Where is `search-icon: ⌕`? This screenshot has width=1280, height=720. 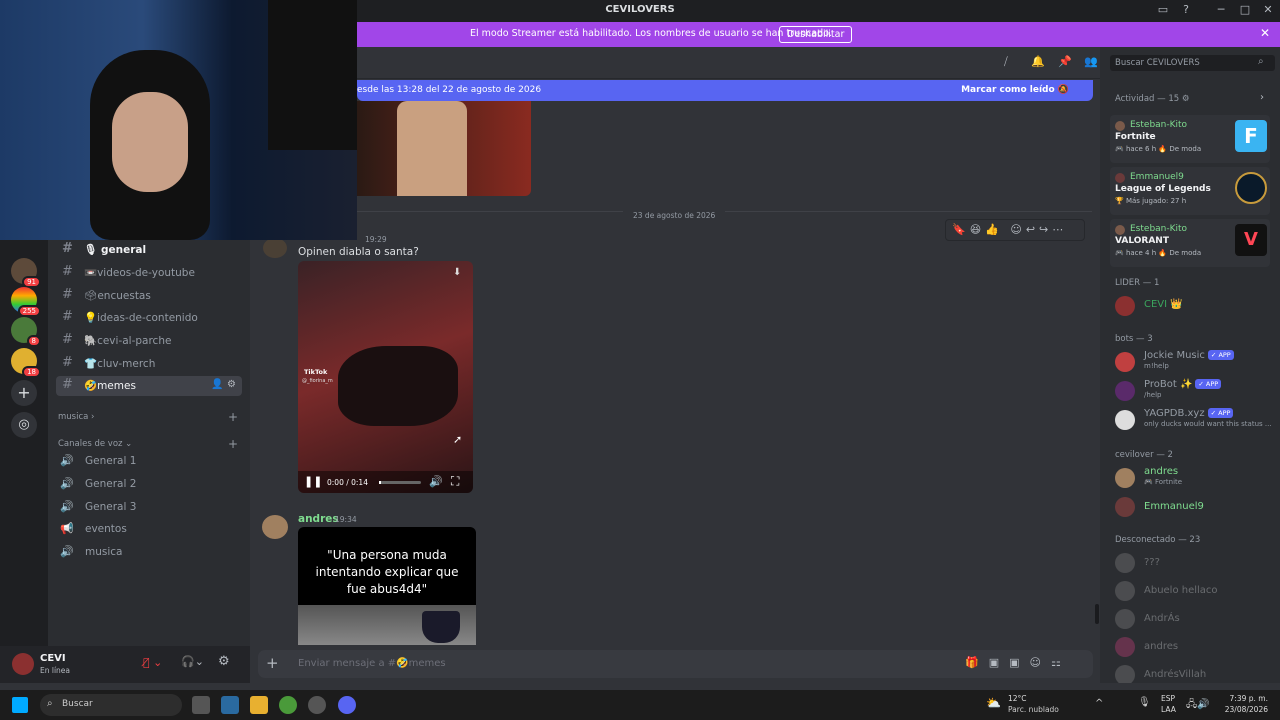
search-icon: ⌕ is located at coordinates (50, 703).